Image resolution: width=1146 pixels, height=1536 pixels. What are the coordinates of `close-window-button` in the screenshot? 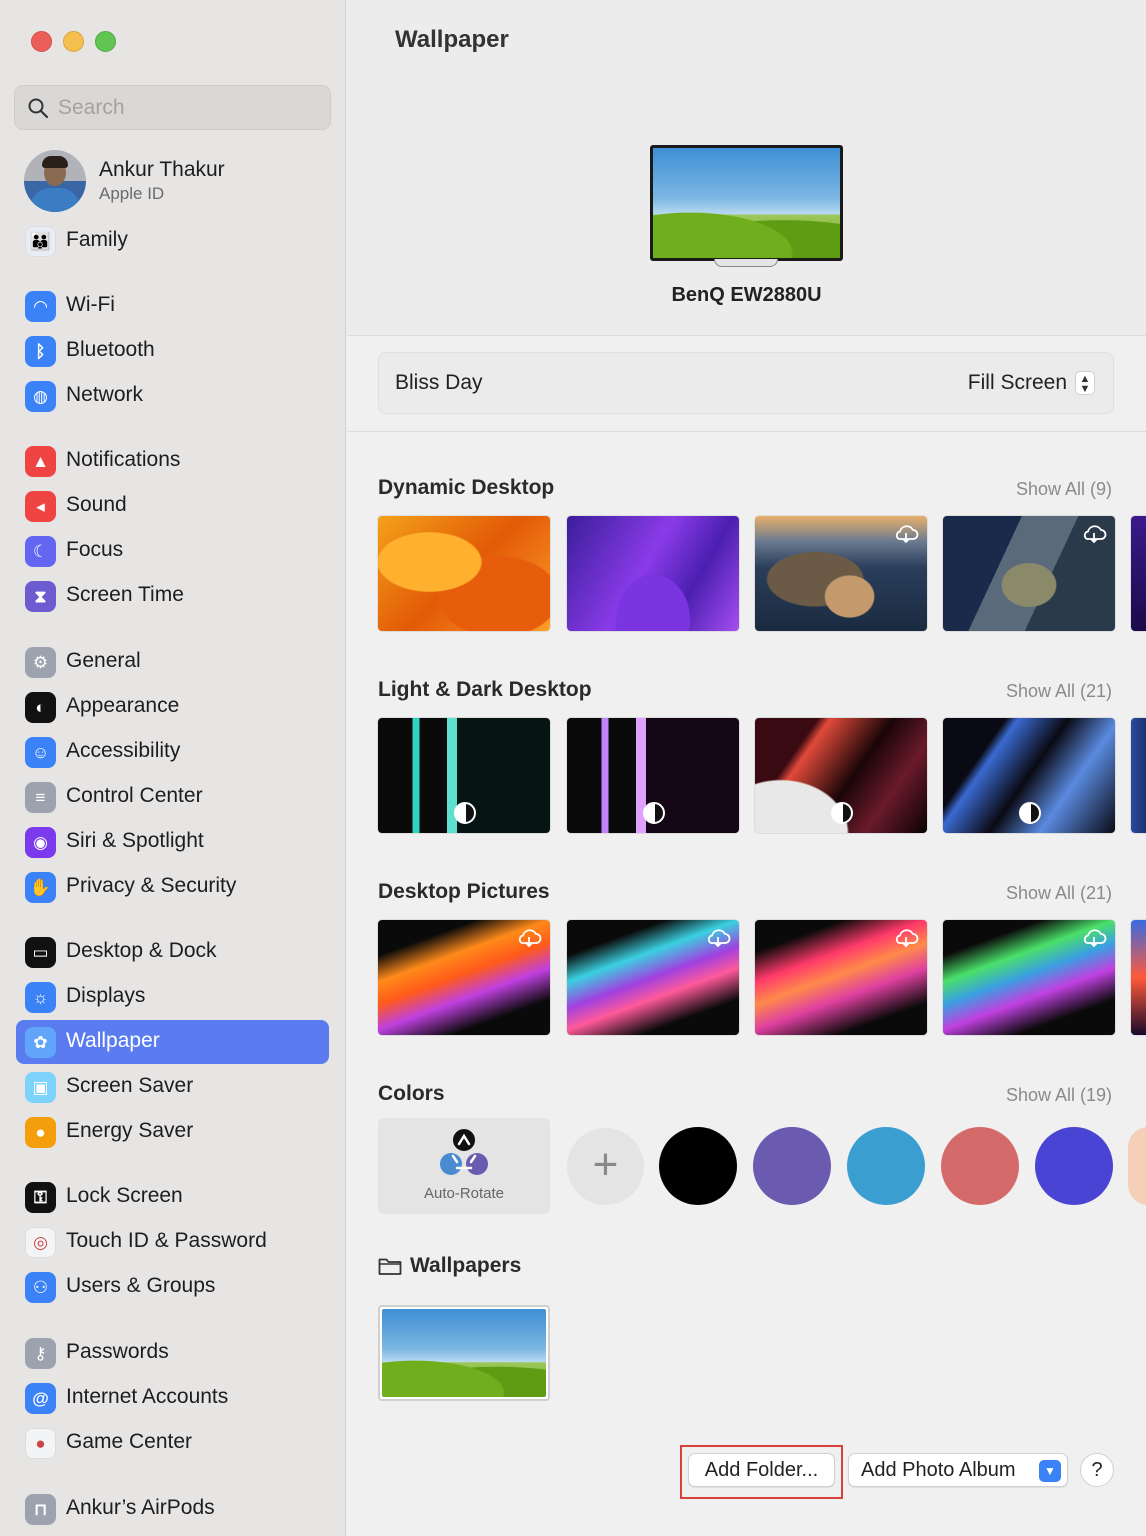 It's located at (41, 41).